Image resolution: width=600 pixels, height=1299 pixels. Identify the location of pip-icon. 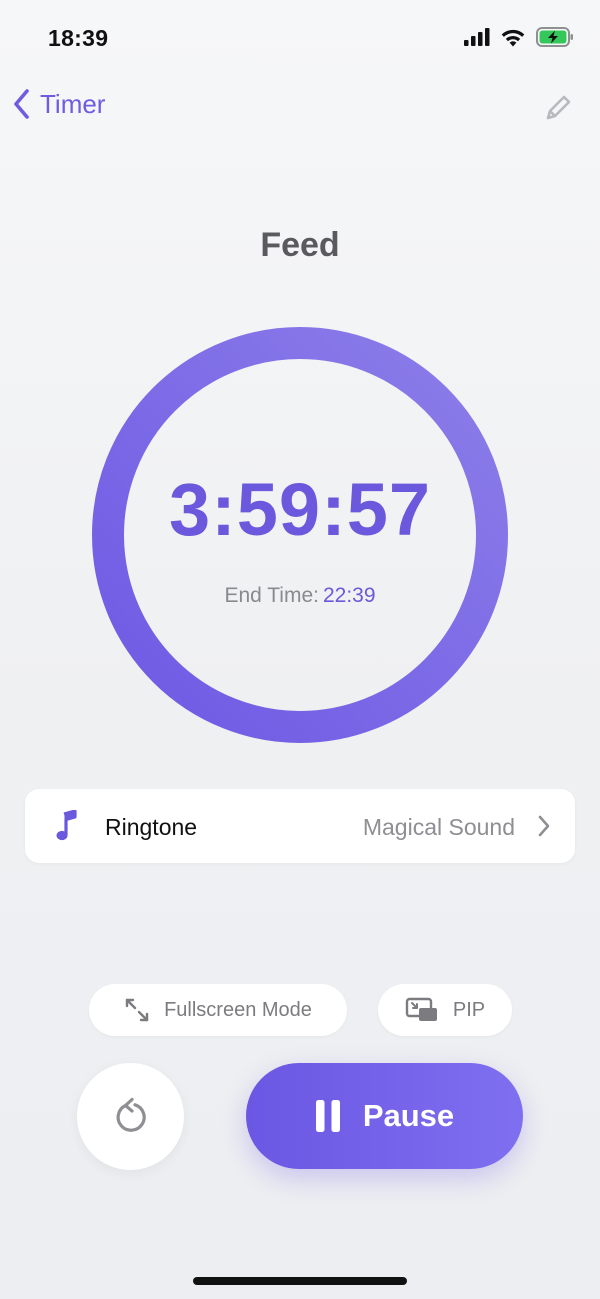
(421, 1009).